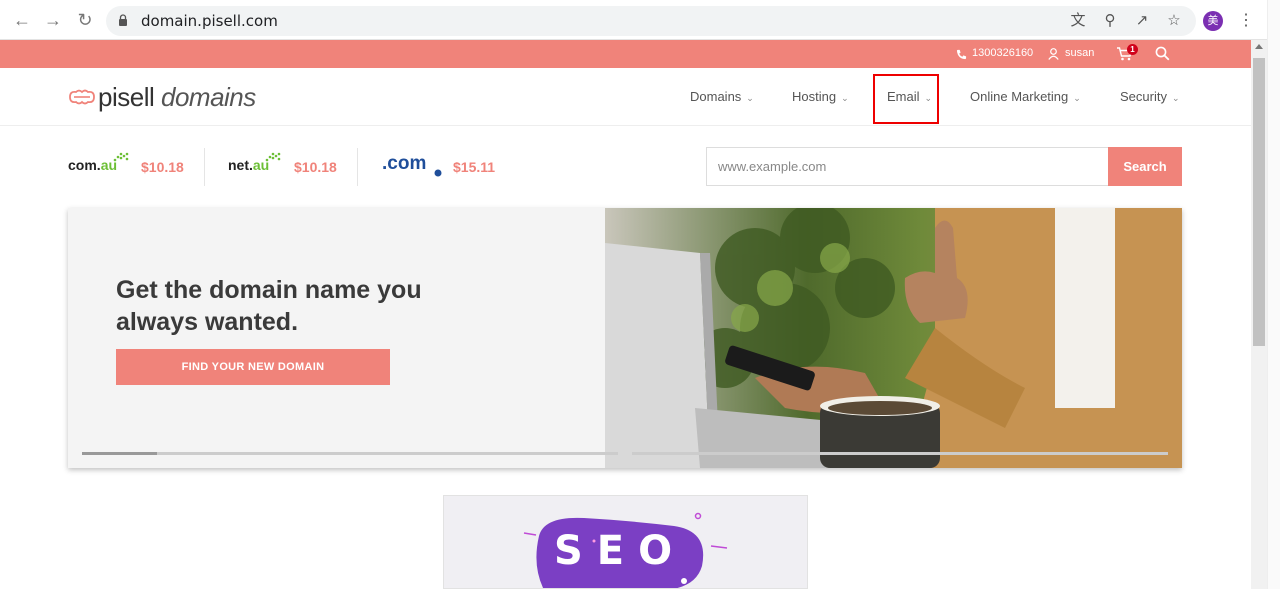 The height and width of the screenshot is (589, 1280). What do you see at coordinates (1110, 21) in the screenshot?
I see `zoom-icon: ⚲` at bounding box center [1110, 21].